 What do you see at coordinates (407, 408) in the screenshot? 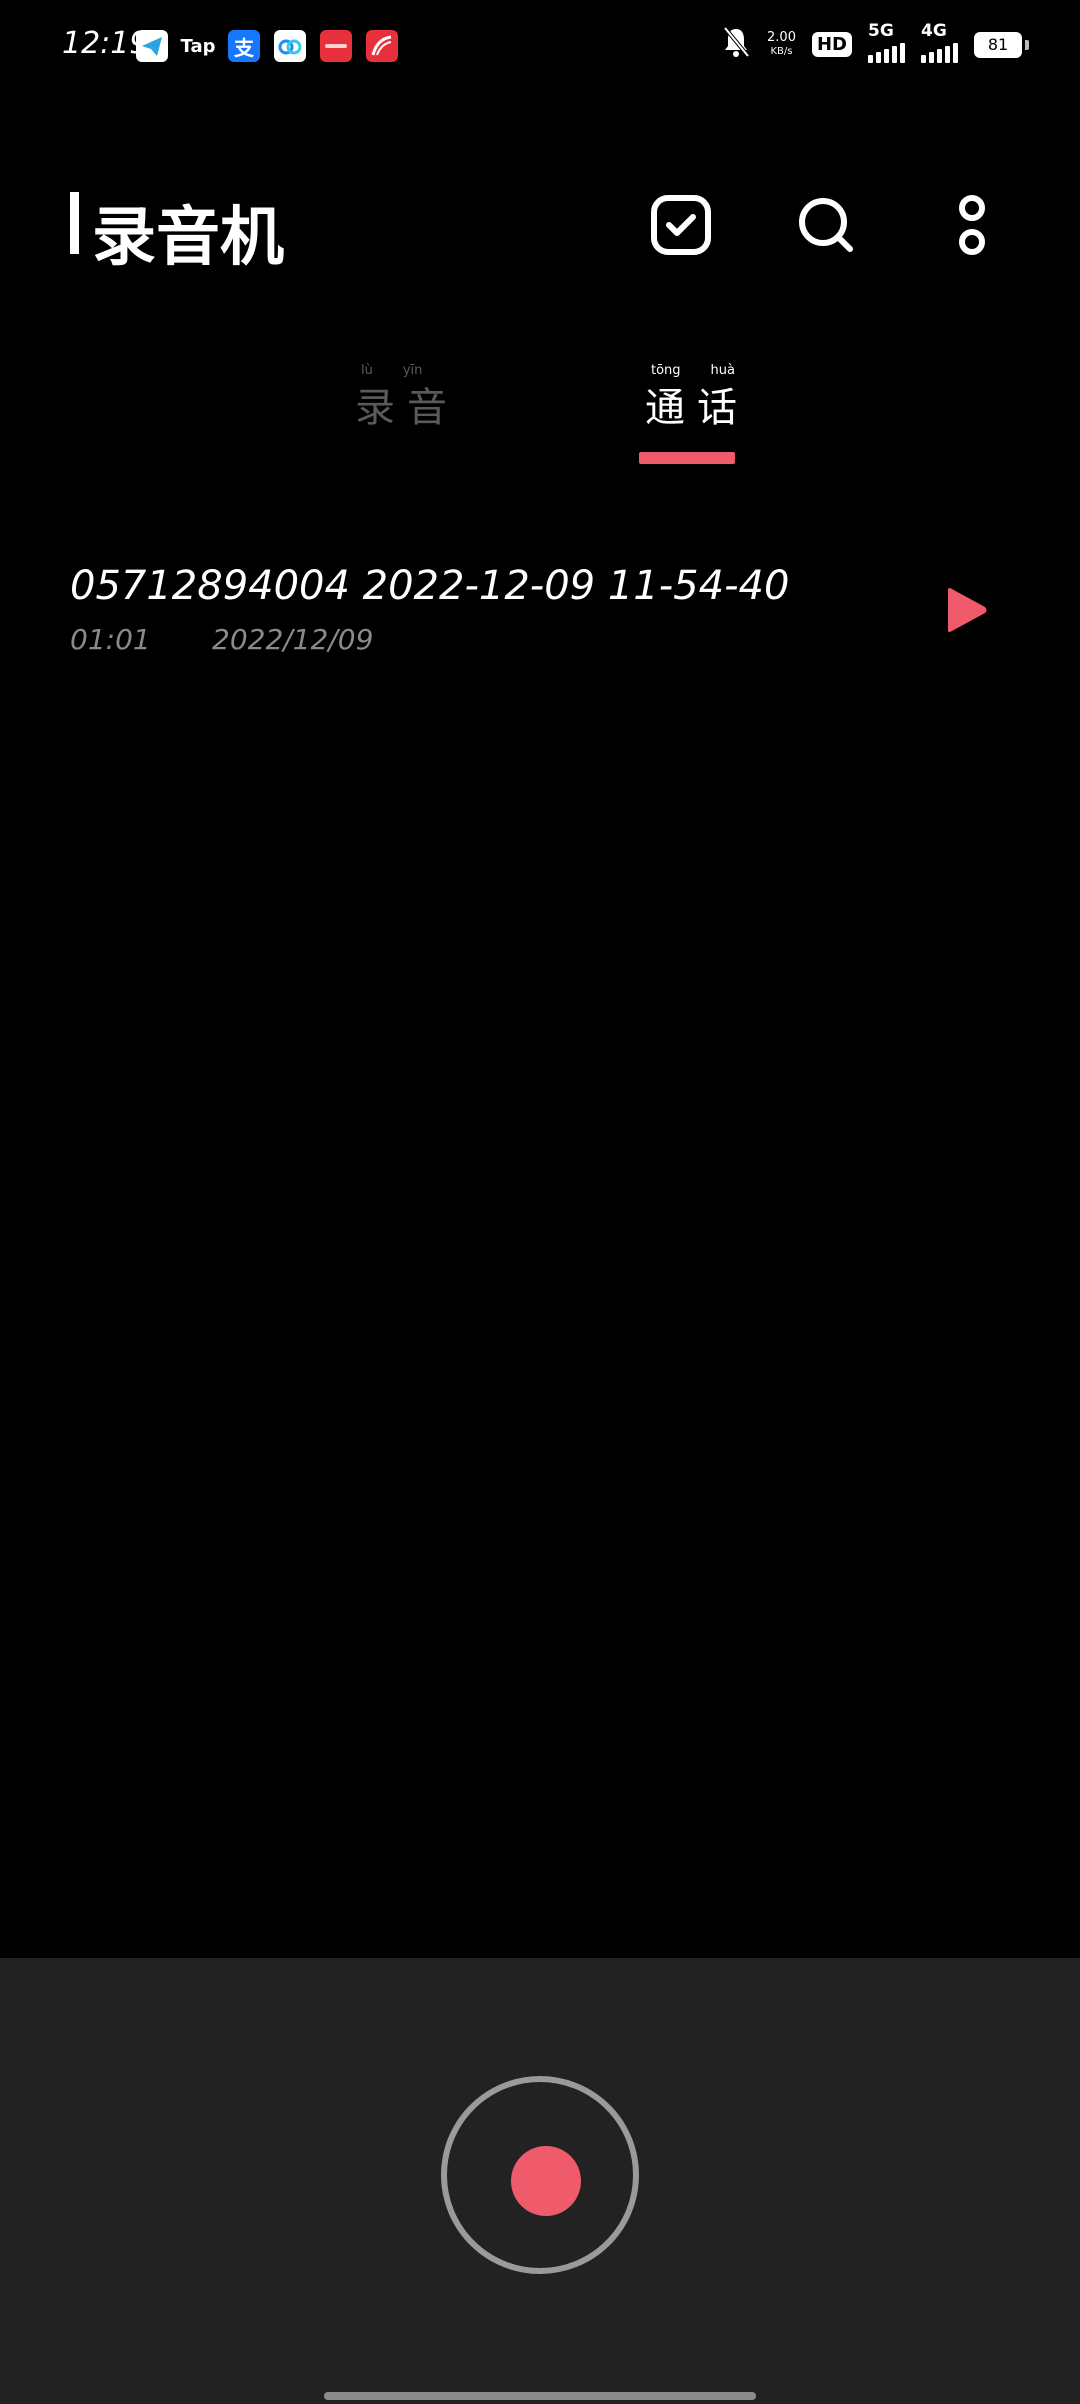
I see `tab-record-label: 录音` at bounding box center [407, 408].